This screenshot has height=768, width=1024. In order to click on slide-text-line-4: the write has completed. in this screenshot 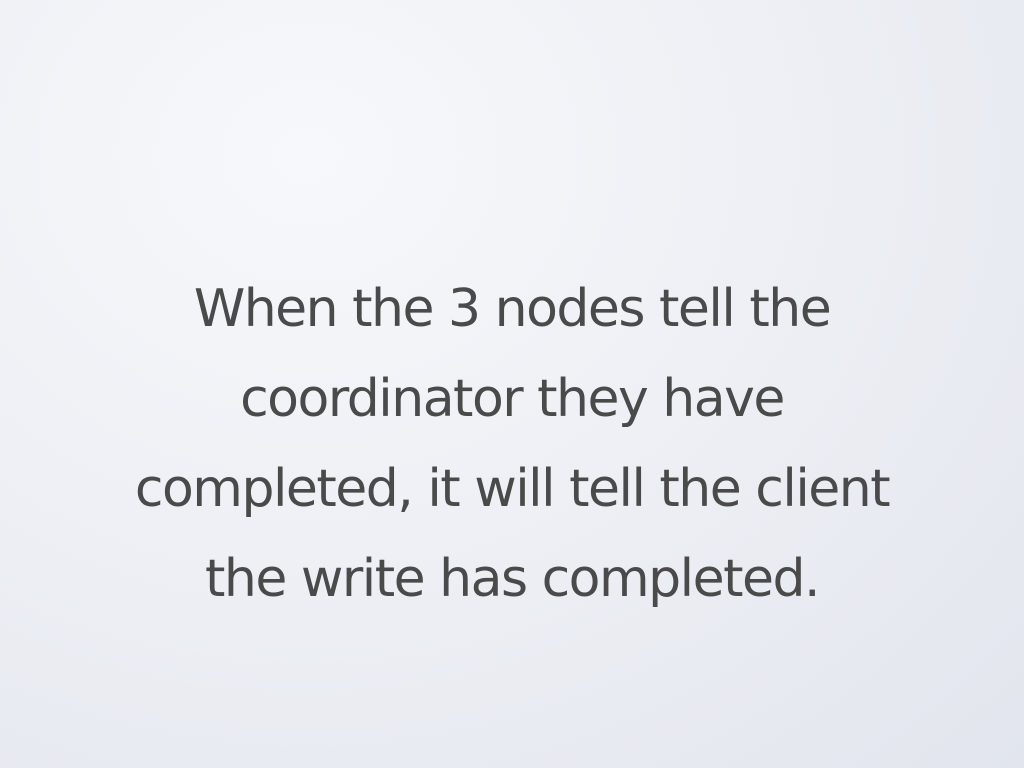, I will do `click(513, 579)`.